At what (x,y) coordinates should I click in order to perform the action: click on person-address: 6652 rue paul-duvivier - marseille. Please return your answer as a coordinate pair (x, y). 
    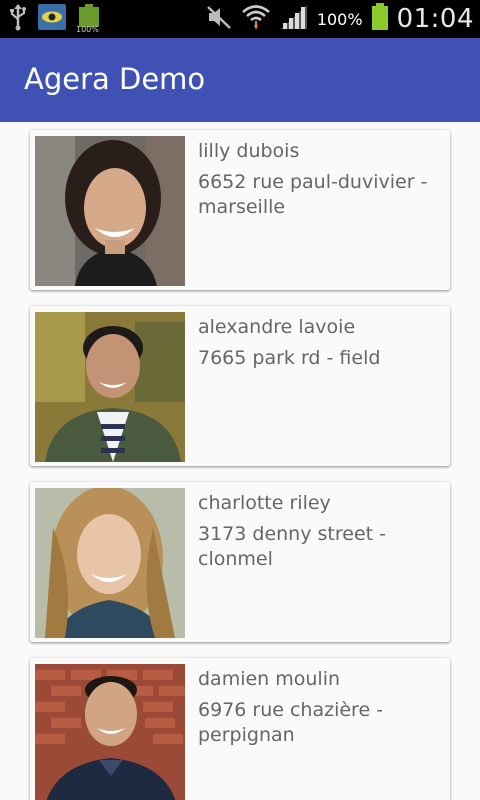
    Looking at the image, I should click on (313, 194).